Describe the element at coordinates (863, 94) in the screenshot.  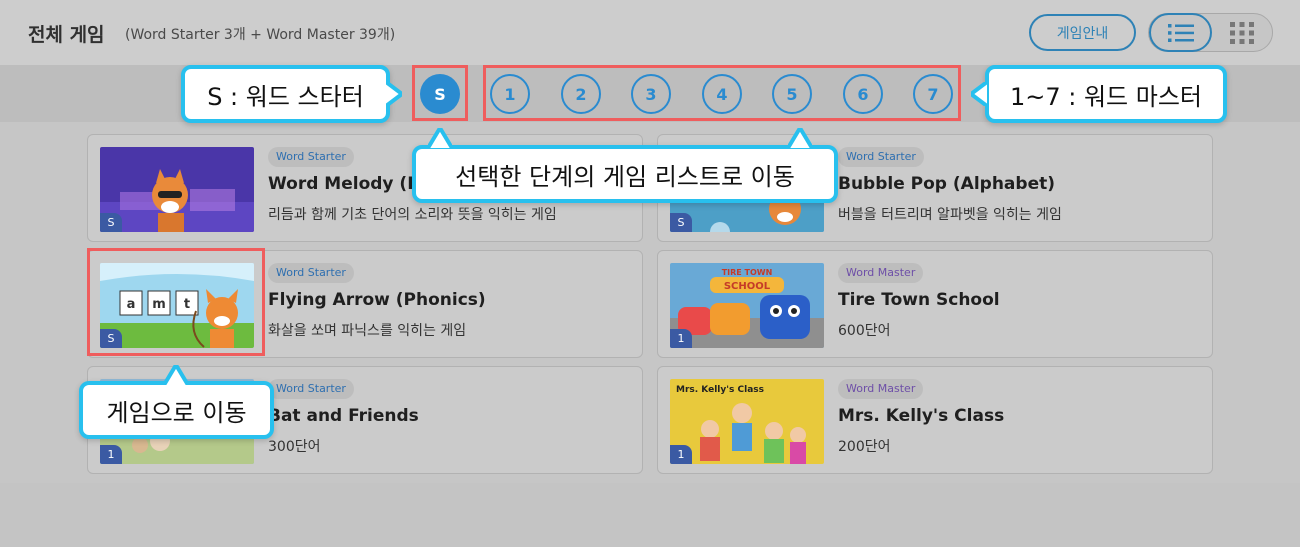
I see `level-button-6: 6` at that location.